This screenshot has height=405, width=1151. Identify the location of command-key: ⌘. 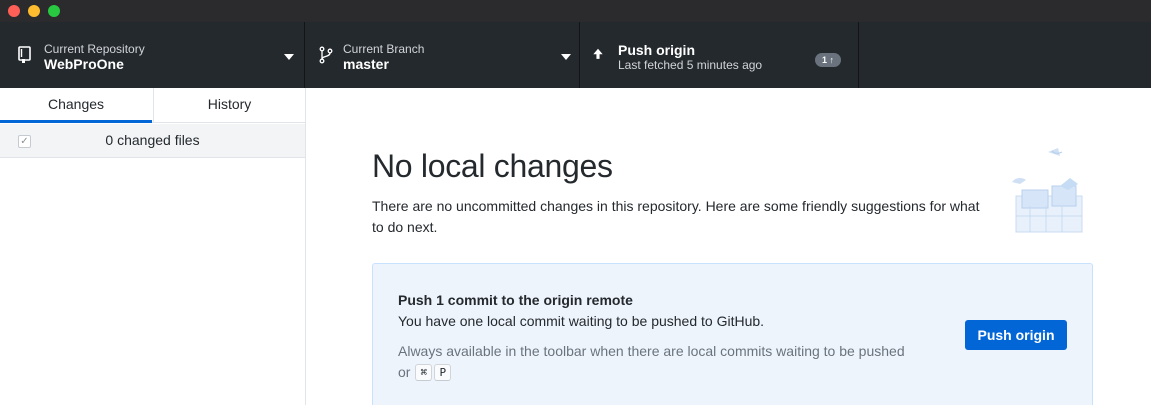
(424, 372).